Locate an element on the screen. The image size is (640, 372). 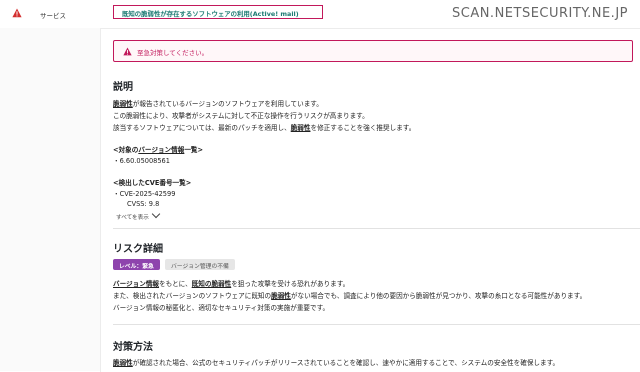
description-line-1: 脆弱性が報告されているバージョンのソフトウェアを利用しています。 is located at coordinates (218, 103).